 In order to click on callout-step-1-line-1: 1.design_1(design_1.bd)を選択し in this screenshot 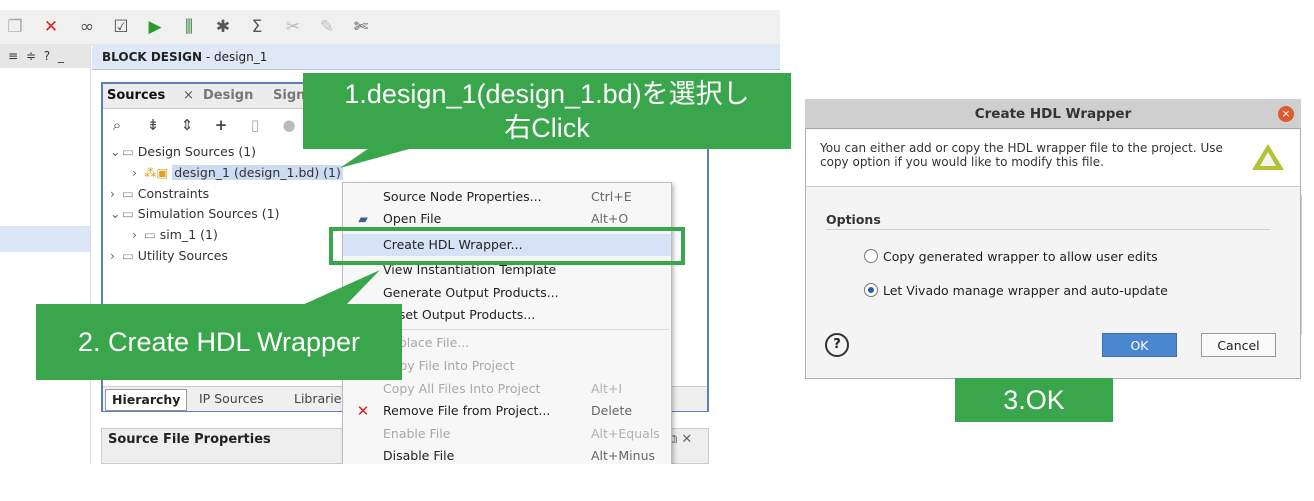, I will do `click(547, 94)`.